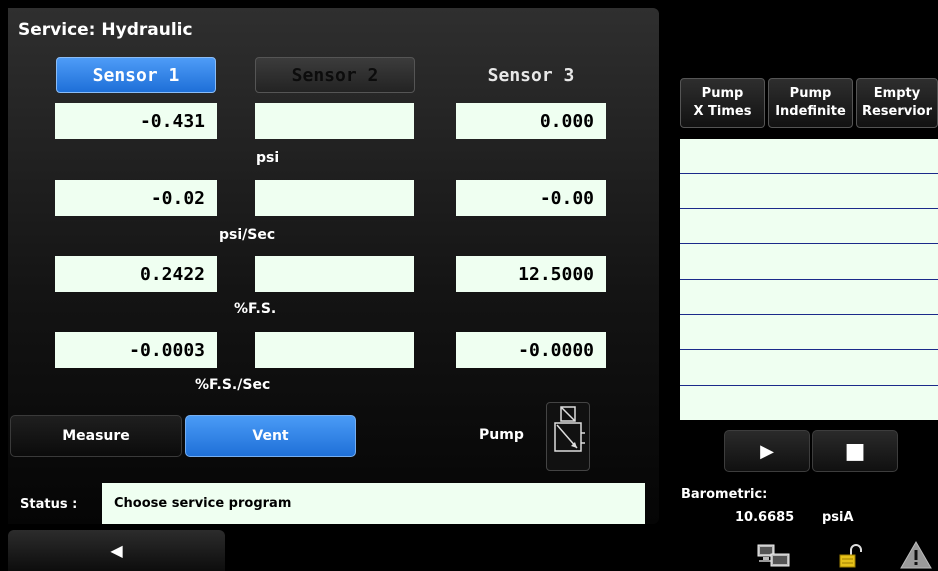 This screenshot has height=571, width=938. I want to click on pump-valve-button, so click(568, 436).